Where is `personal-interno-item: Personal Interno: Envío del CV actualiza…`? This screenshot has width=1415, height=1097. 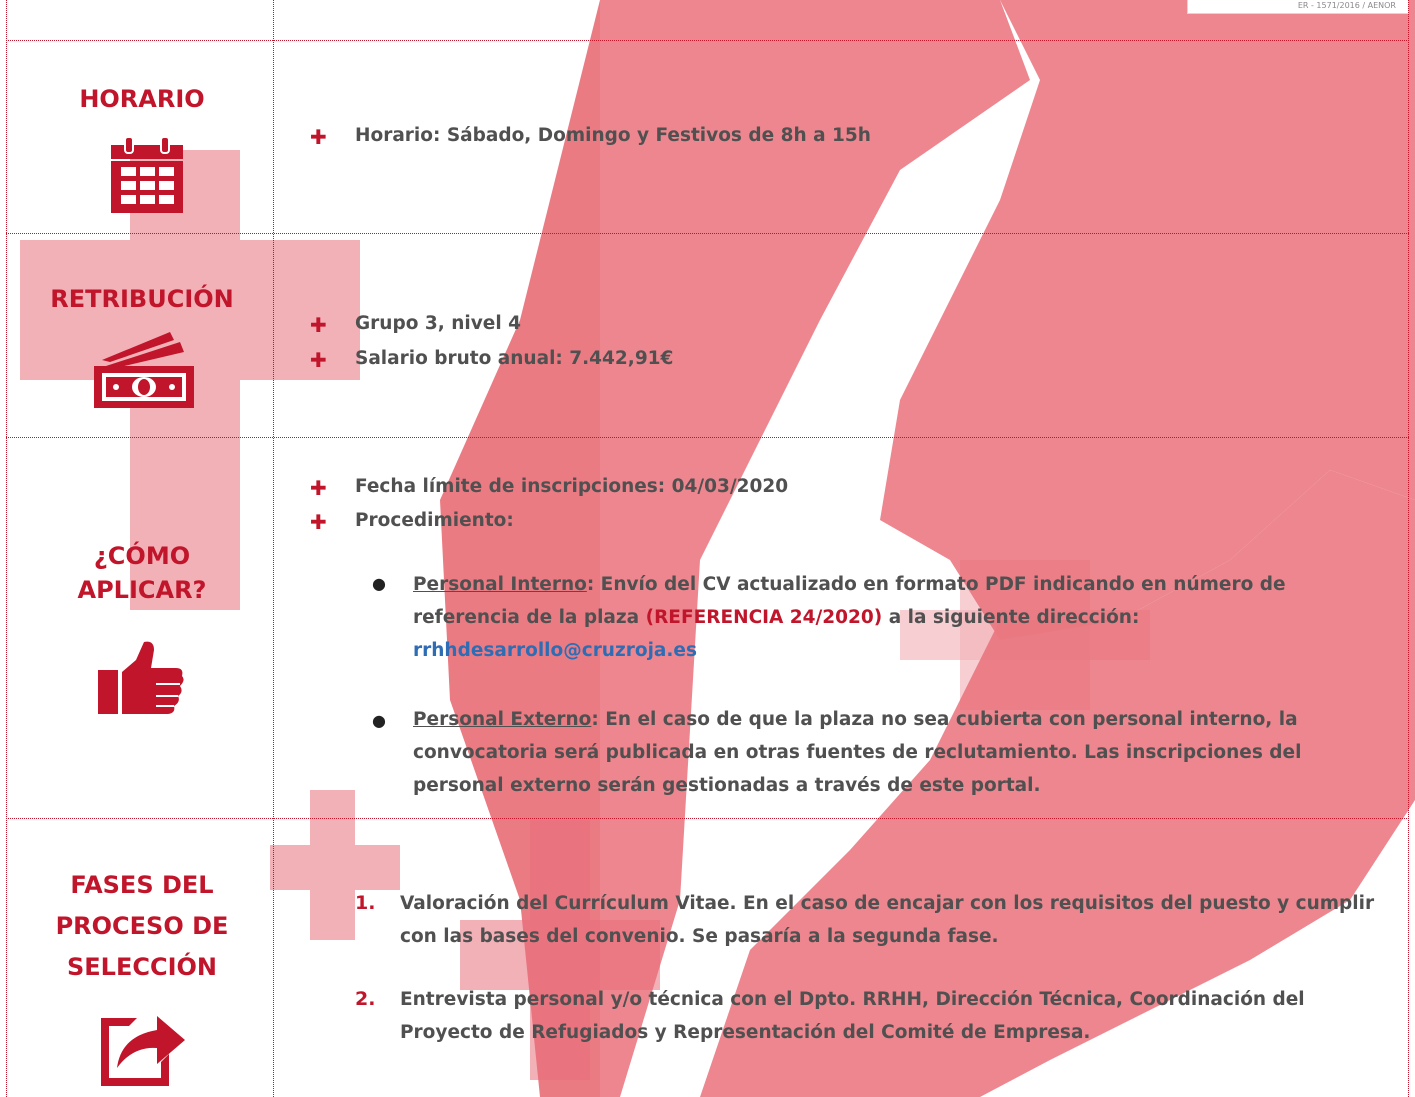 personal-interno-item: Personal Interno: Envío del CV actualiza… is located at coordinates (903, 617).